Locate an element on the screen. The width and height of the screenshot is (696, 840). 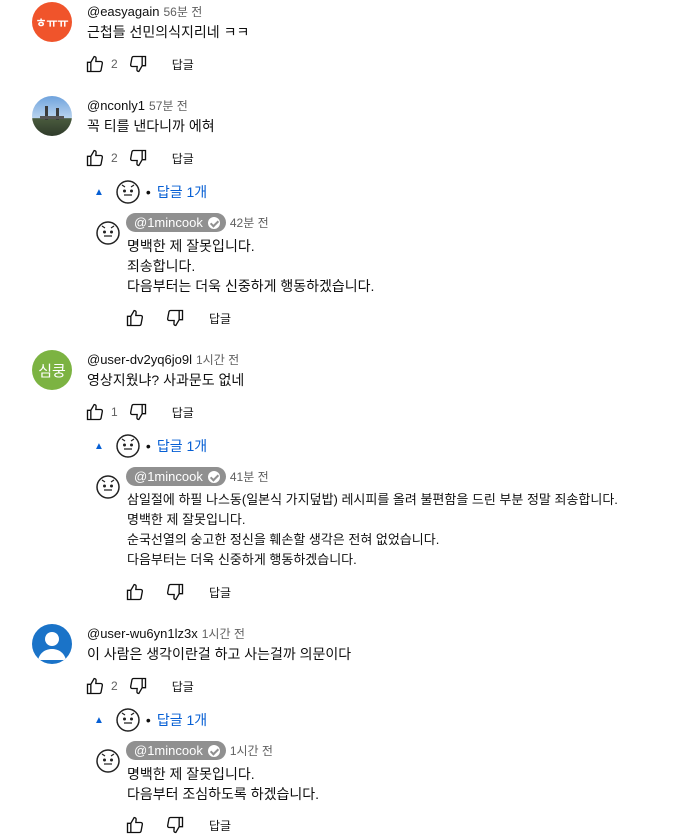
comment-author: @user-wu6yn1lz3x 1시간 전 is located at coordinates (166, 633).